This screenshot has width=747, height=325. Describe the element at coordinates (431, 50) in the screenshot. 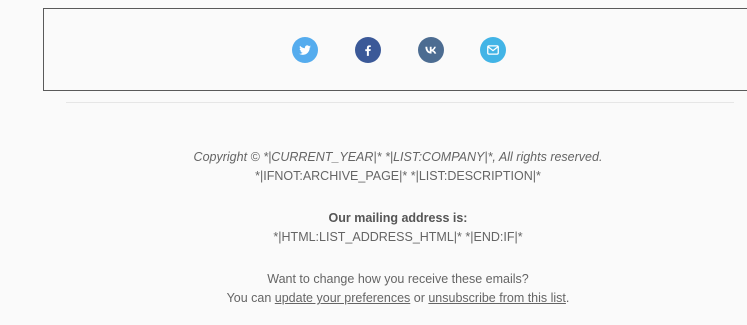

I see `vk-icon` at that location.